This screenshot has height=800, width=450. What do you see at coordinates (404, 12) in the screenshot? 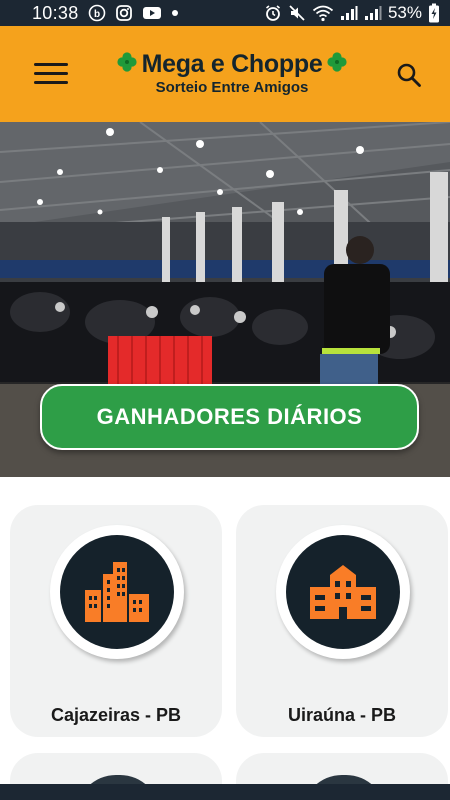
I see `battery-text: 53%` at bounding box center [404, 12].